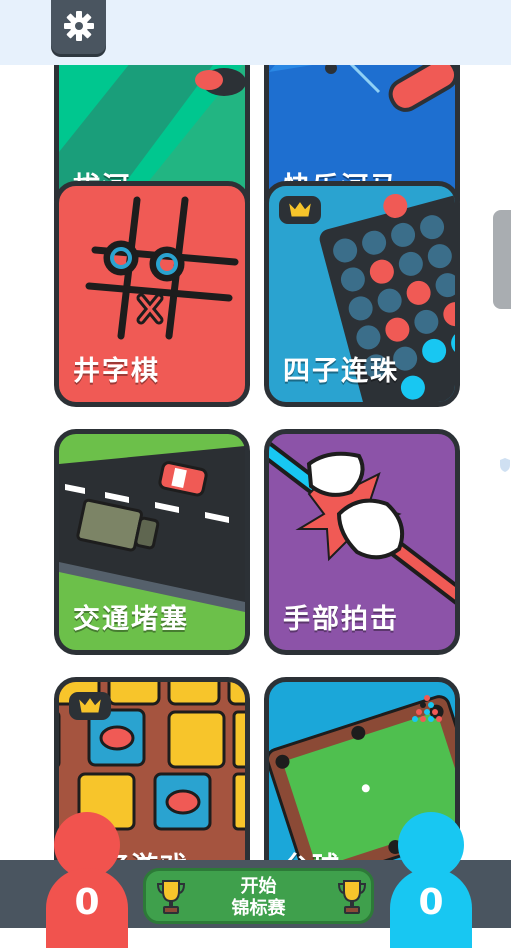 The image size is (511, 948). Describe the element at coordinates (362, 294) in the screenshot. I see `game-card-connect-four: 四子连珠` at that location.